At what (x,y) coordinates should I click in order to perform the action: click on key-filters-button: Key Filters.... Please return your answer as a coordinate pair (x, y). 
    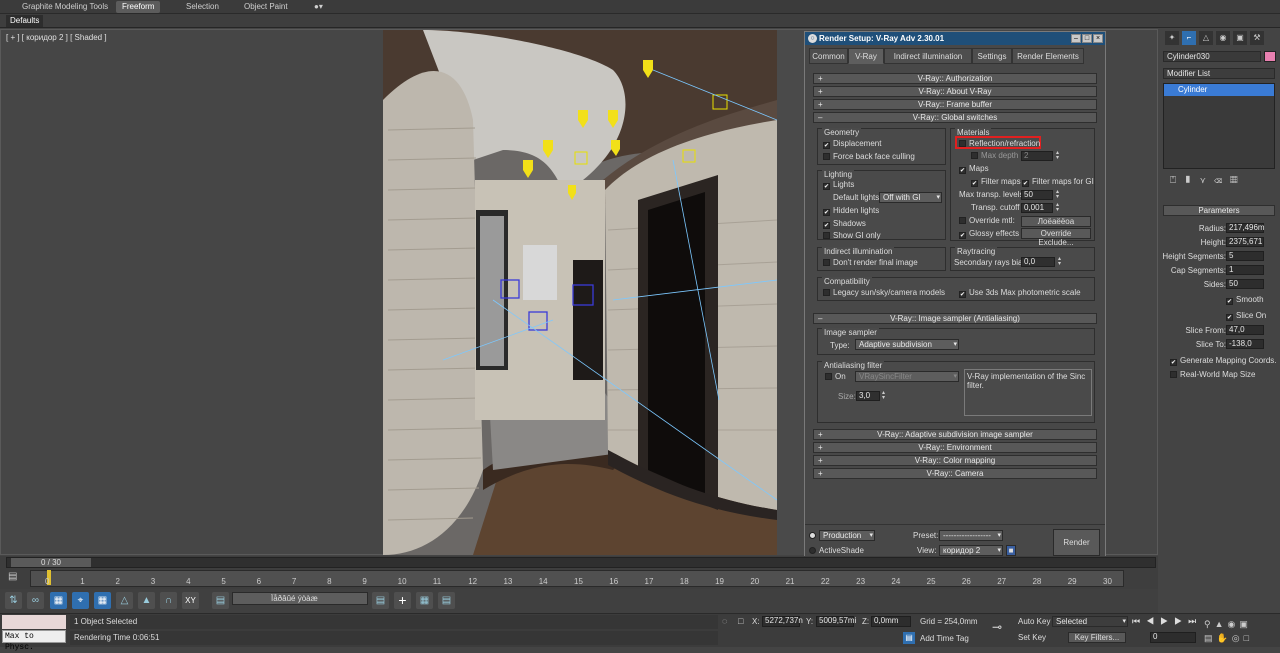
    Looking at the image, I should click on (1097, 637).